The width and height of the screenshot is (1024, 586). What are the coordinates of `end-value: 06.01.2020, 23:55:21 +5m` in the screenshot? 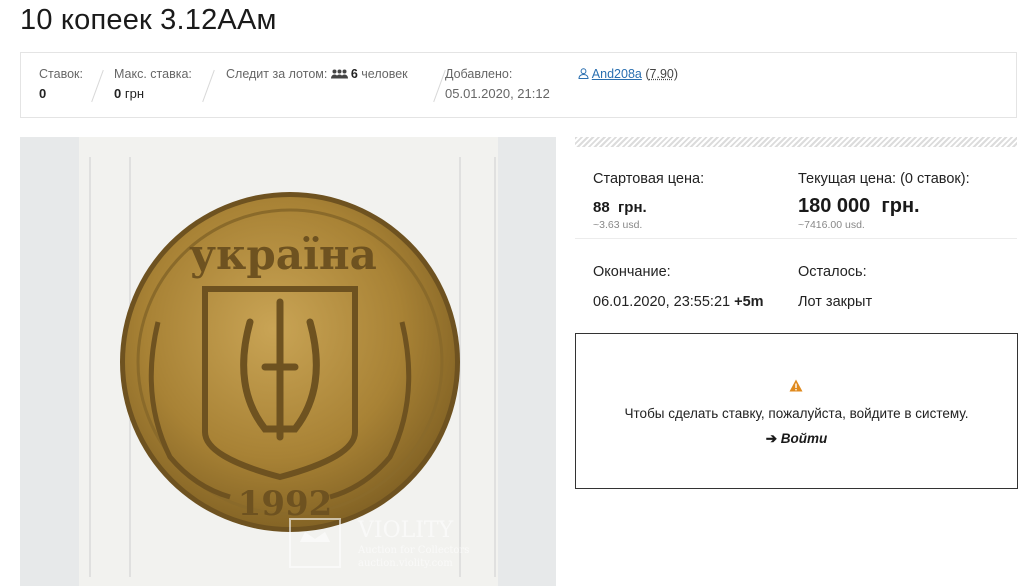 It's located at (678, 302).